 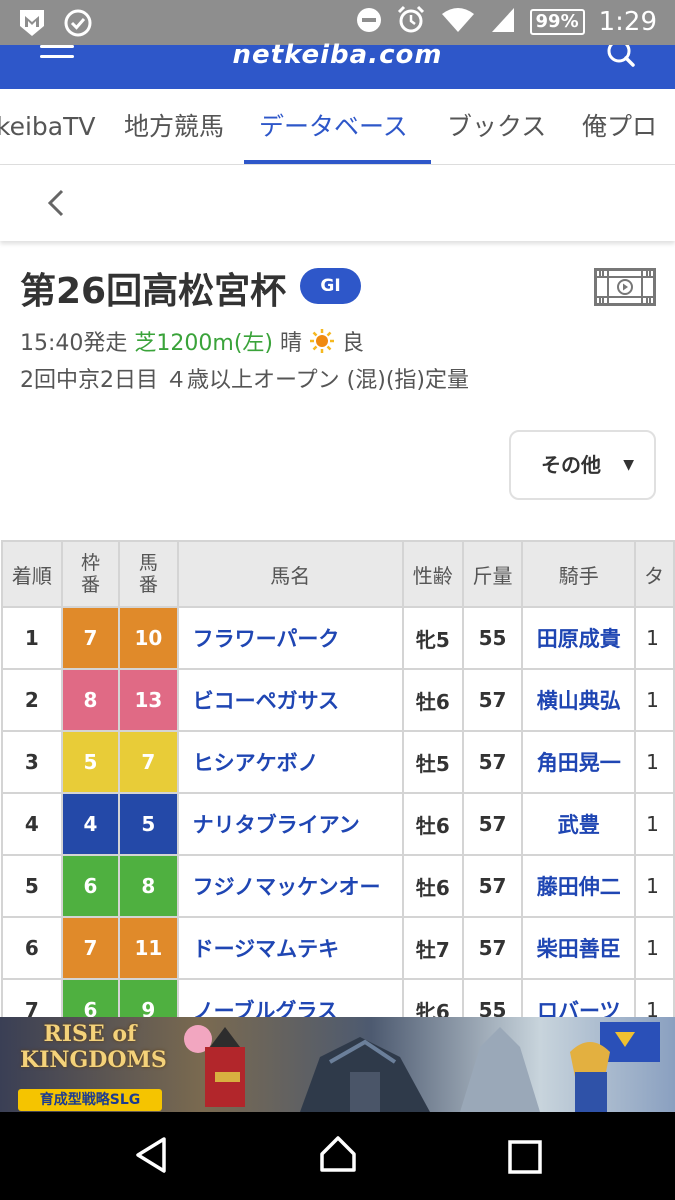 What do you see at coordinates (432, 762) in the screenshot?
I see `sex-age-cell: 牡5` at bounding box center [432, 762].